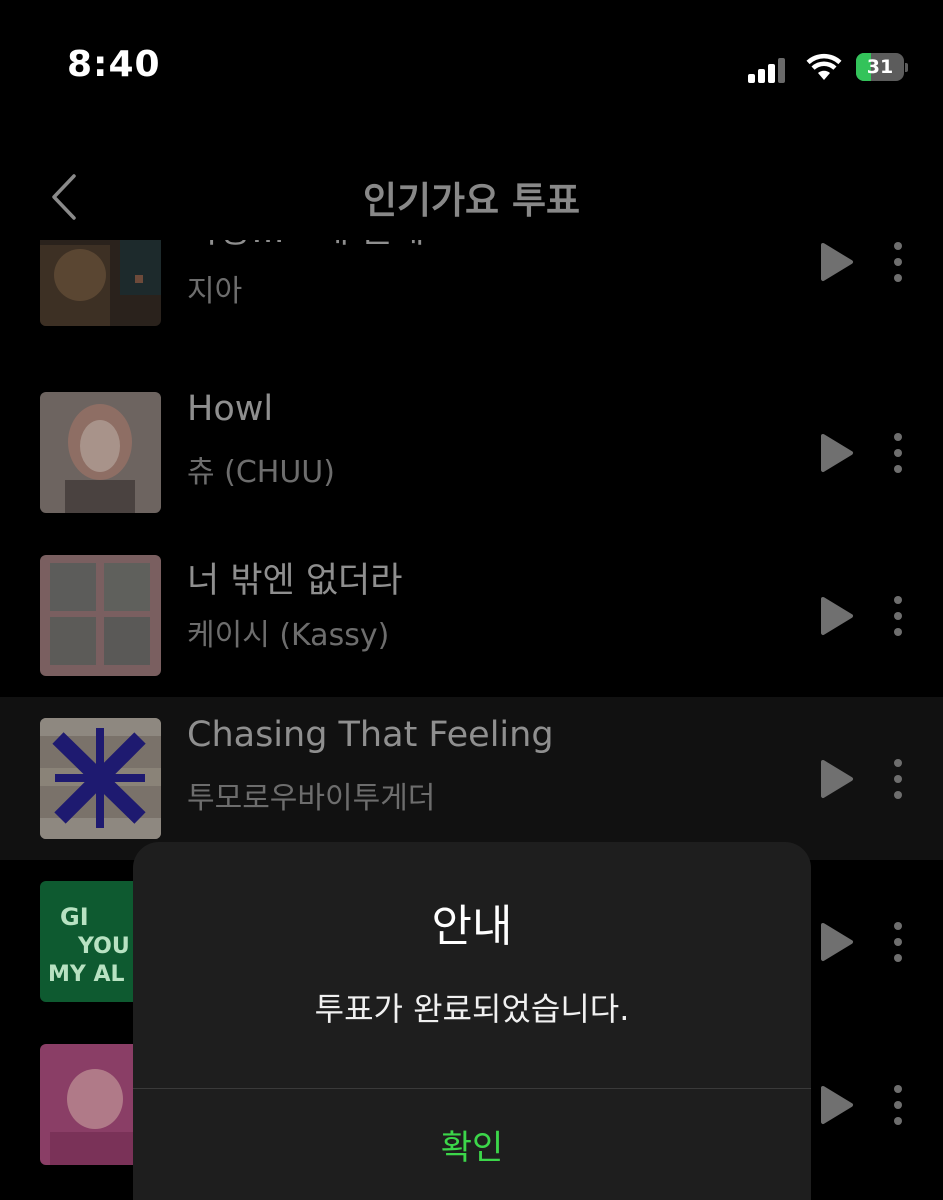 The height and width of the screenshot is (1200, 943). Describe the element at coordinates (471, 452) in the screenshot. I see `list-item: Howl 츄 (CHUU)` at that location.